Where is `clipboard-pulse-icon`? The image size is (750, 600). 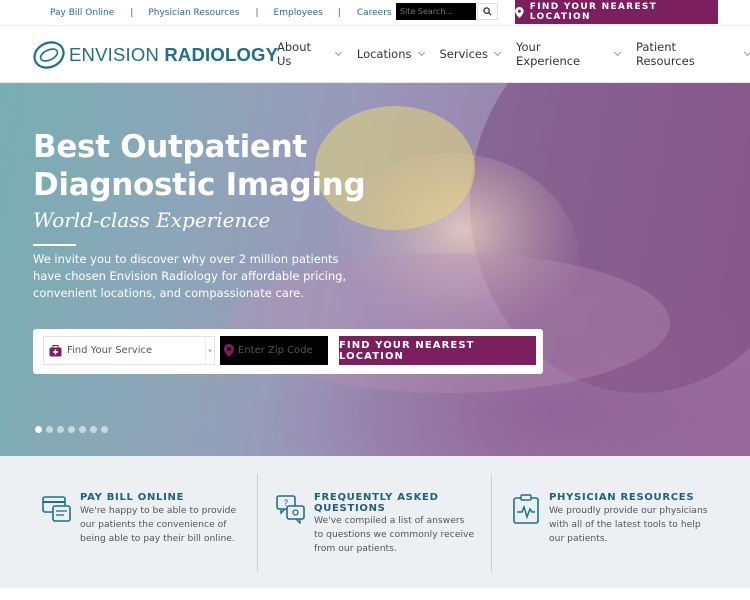
clipboard-pulse-icon is located at coordinates (526, 509).